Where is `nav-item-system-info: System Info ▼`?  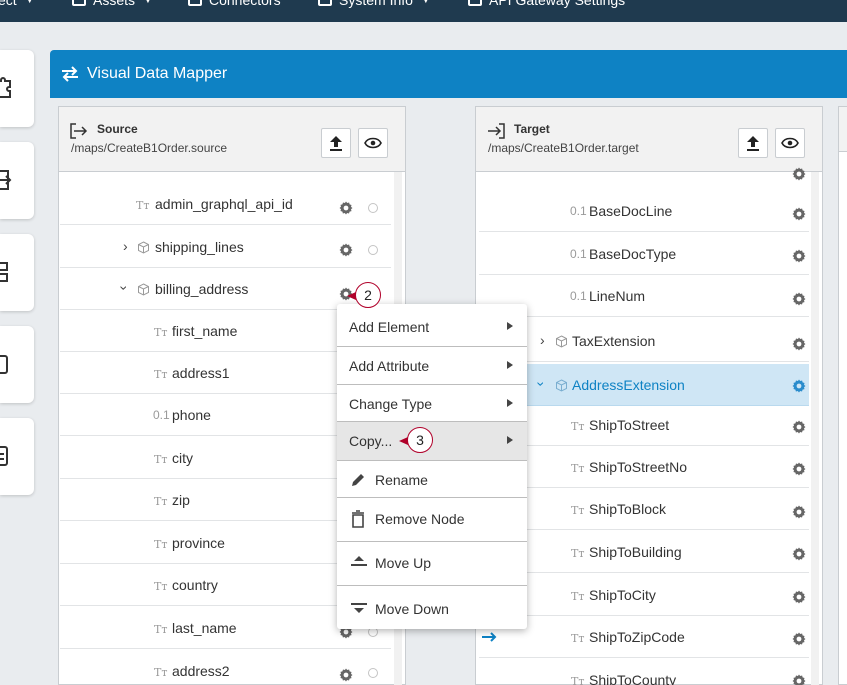 nav-item-system-info: System Info ▼ is located at coordinates (374, 4).